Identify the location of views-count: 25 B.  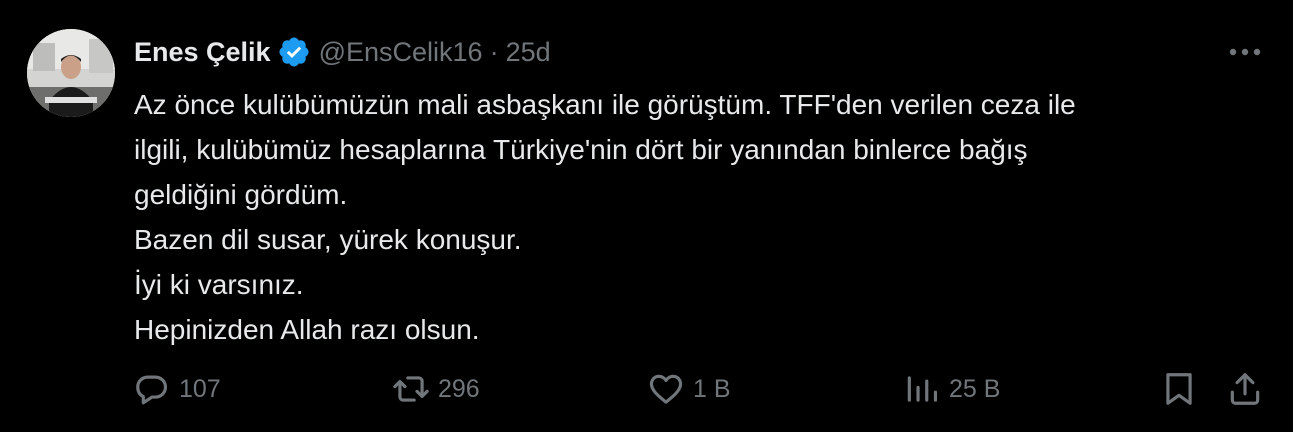
(975, 388).